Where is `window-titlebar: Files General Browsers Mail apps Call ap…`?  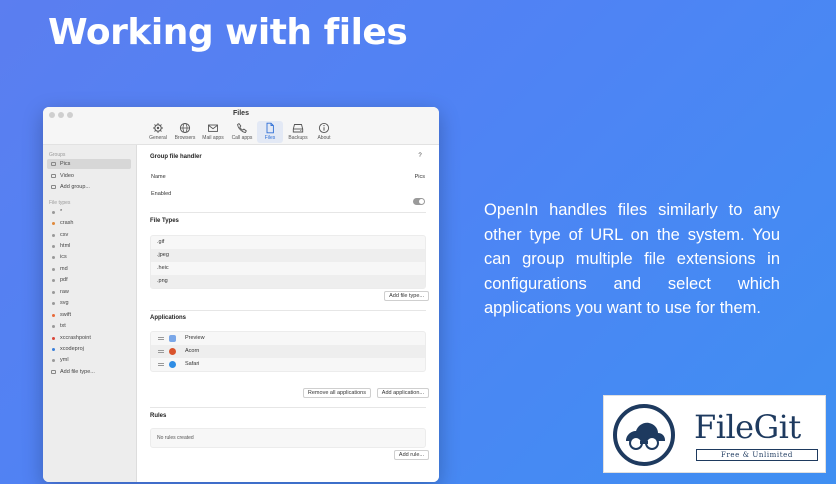 window-titlebar: Files General Browsers Mail apps Call ap… is located at coordinates (241, 126).